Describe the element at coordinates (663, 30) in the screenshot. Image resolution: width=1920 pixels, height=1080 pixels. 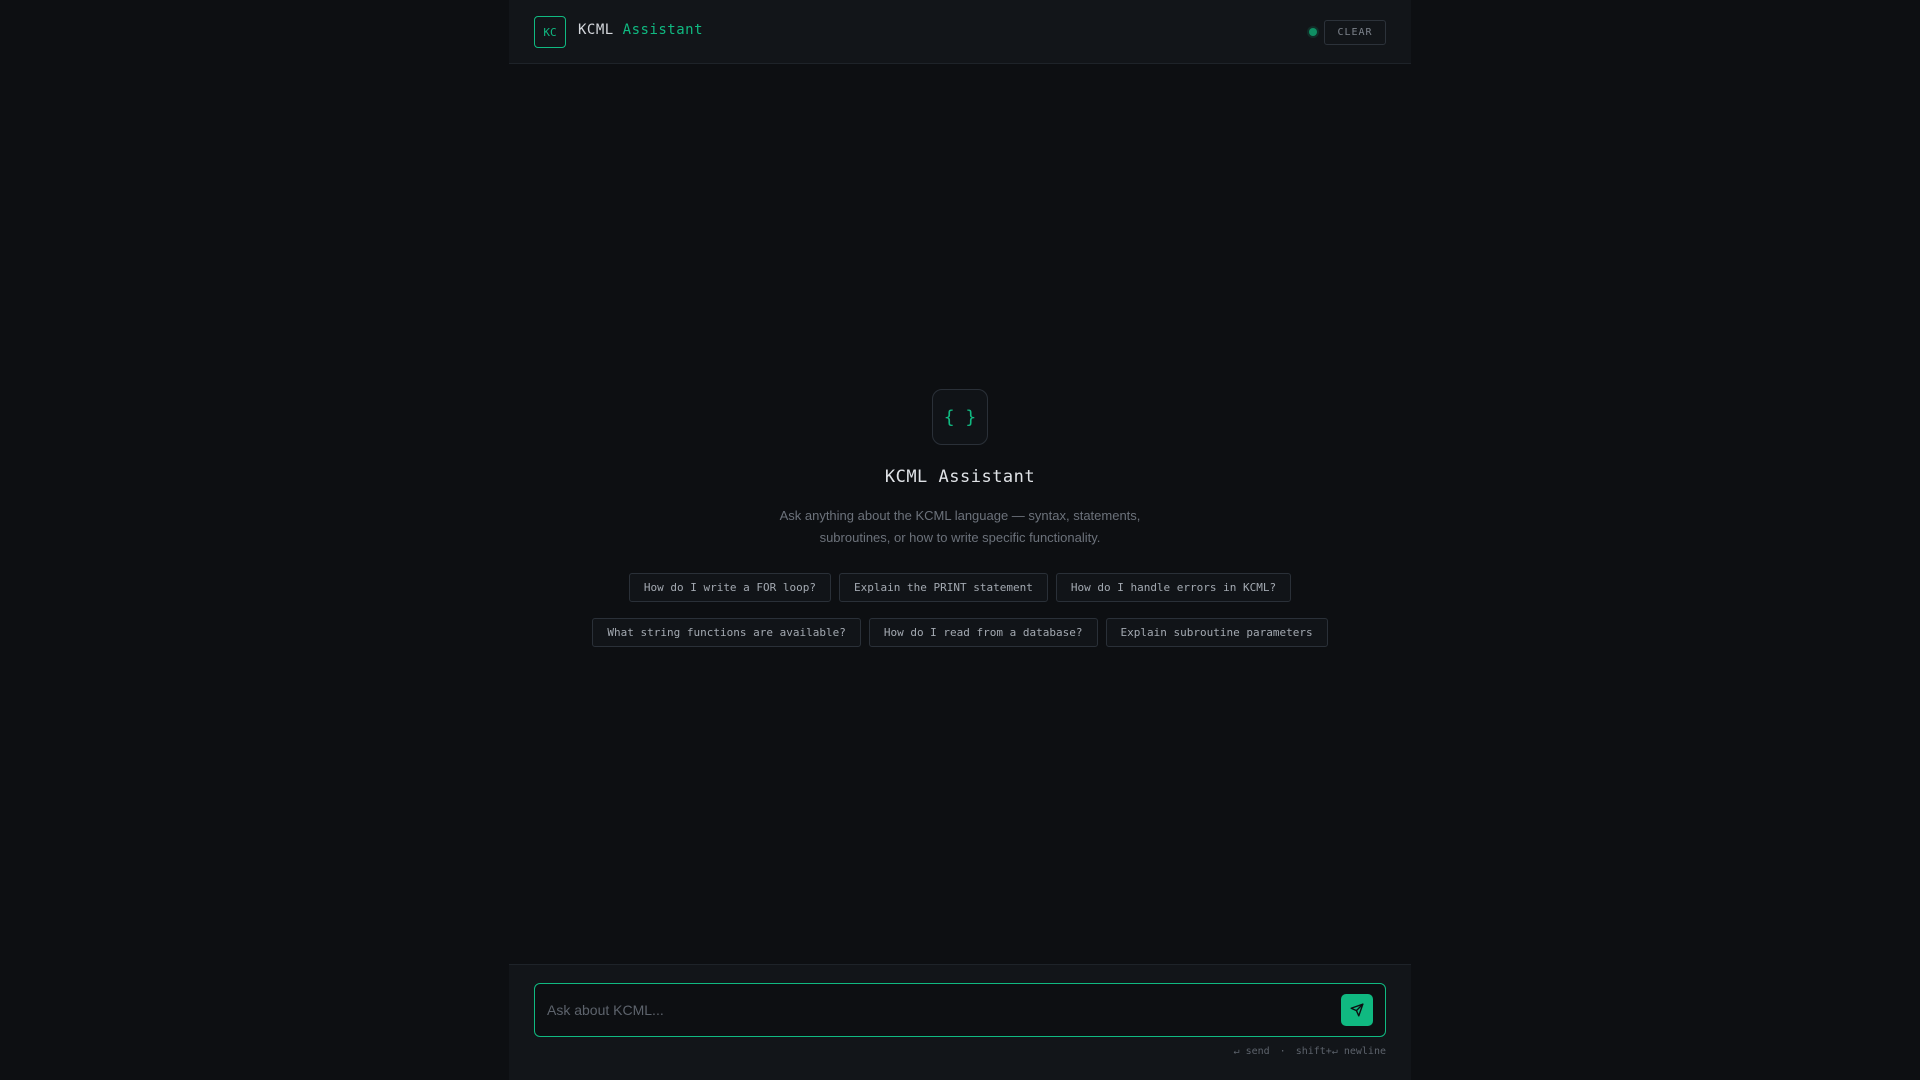
I see `app-title-accent: Assistant` at that location.